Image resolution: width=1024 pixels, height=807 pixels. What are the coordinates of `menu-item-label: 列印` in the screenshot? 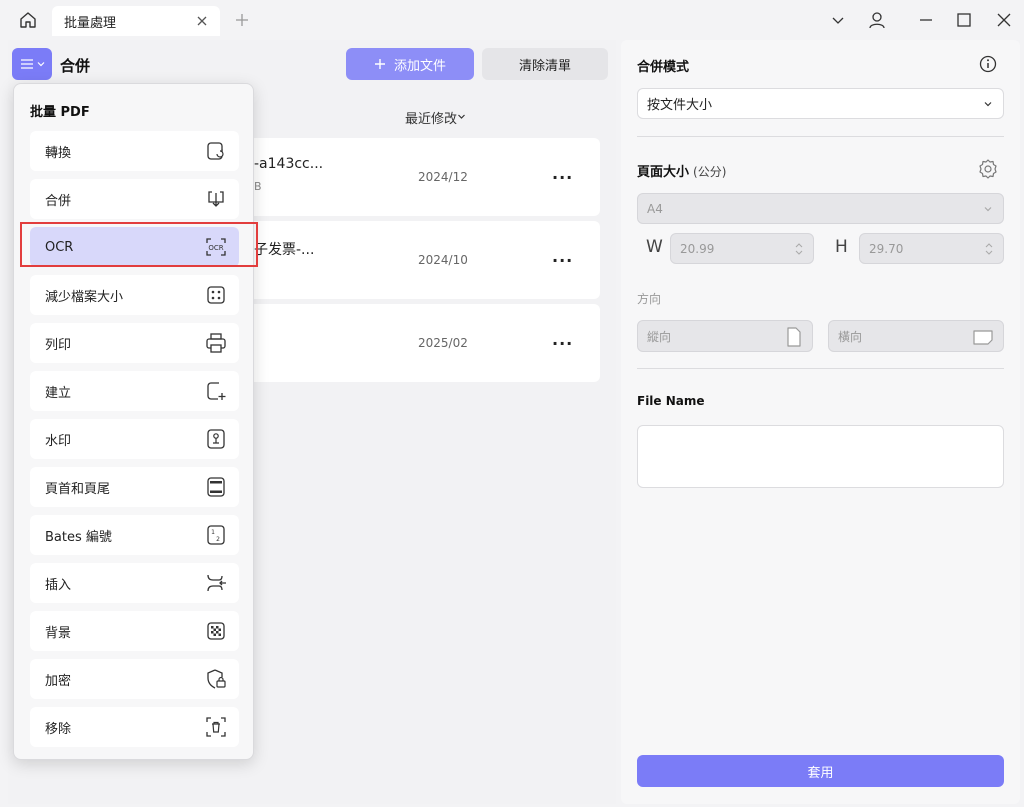 It's located at (58, 345).